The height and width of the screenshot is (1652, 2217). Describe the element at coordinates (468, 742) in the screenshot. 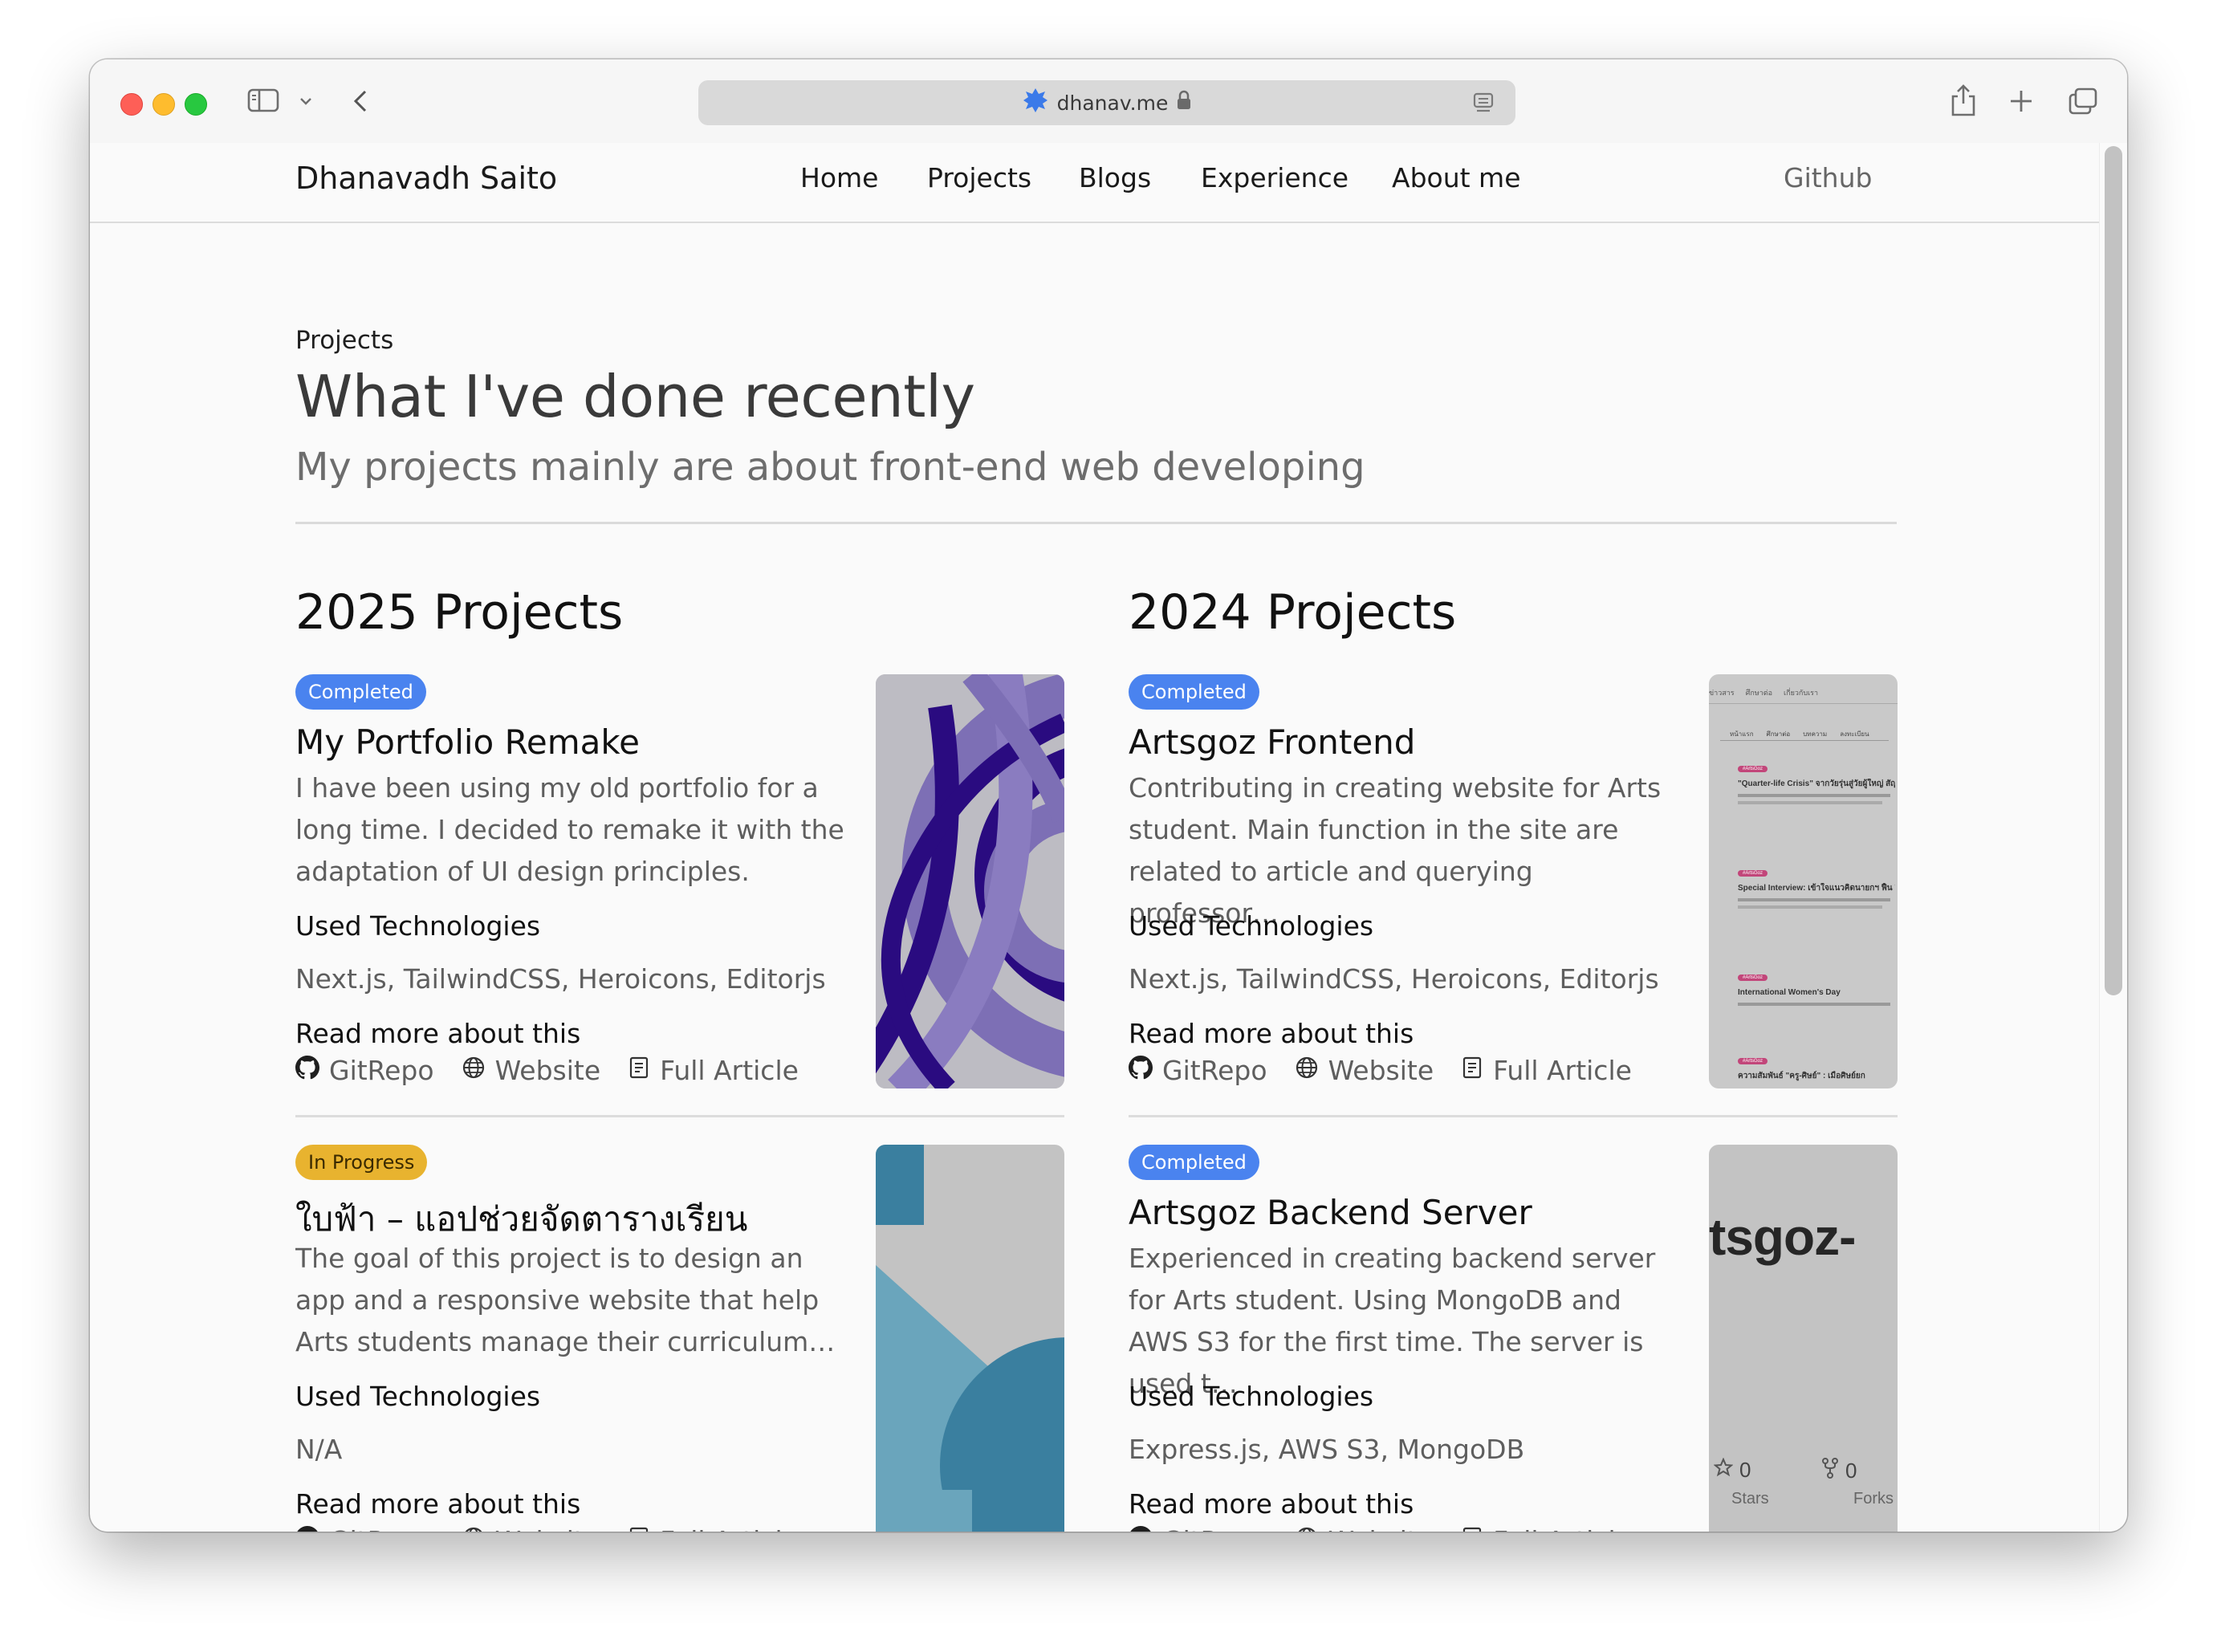

I see `project-title: My Portfolio Remake` at that location.